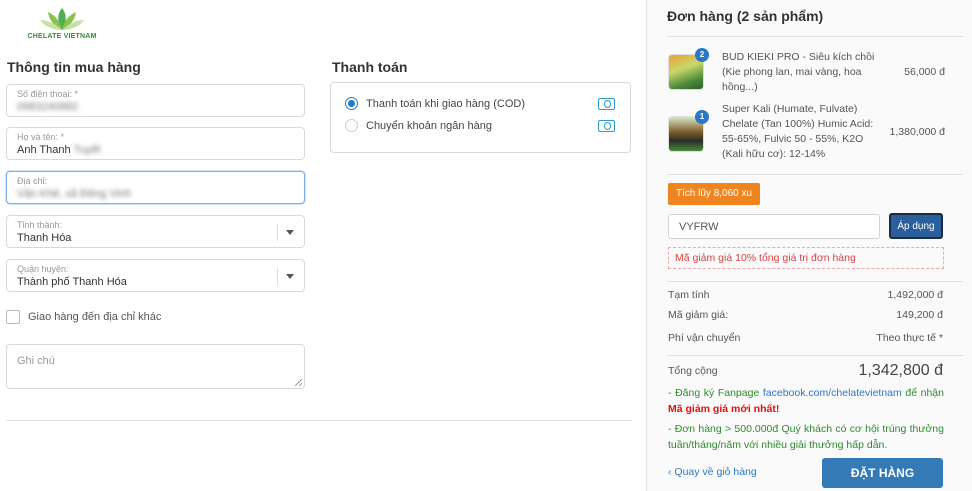 This screenshot has height=491, width=972. Describe the element at coordinates (924, 72) in the screenshot. I see `product-price: 56,000 đ` at that location.